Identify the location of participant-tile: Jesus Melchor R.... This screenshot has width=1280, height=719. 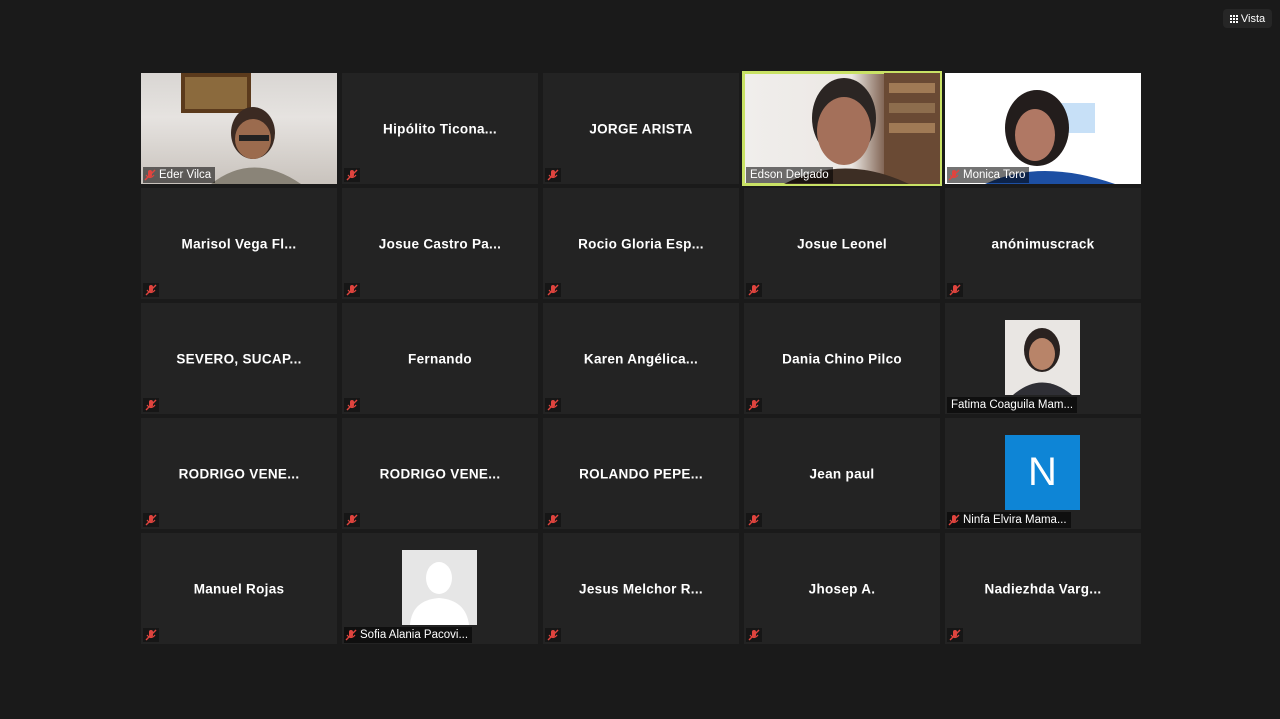
(641, 588).